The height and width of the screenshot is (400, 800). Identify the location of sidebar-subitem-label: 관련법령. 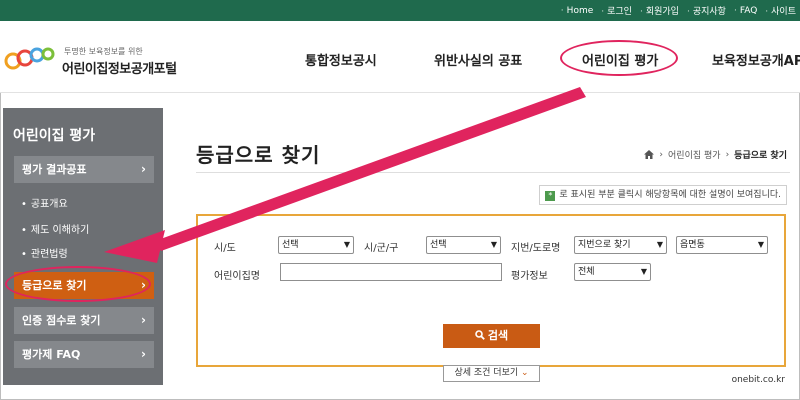
(49, 254).